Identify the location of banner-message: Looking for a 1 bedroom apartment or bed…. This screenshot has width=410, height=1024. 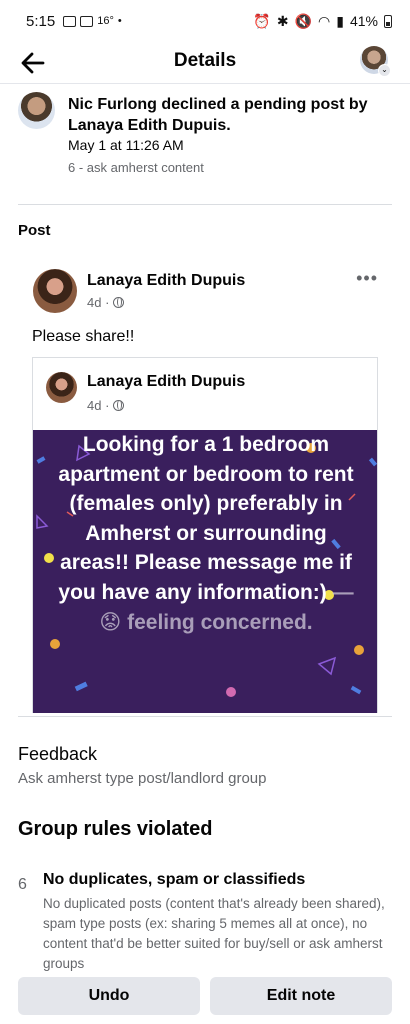
(206, 518).